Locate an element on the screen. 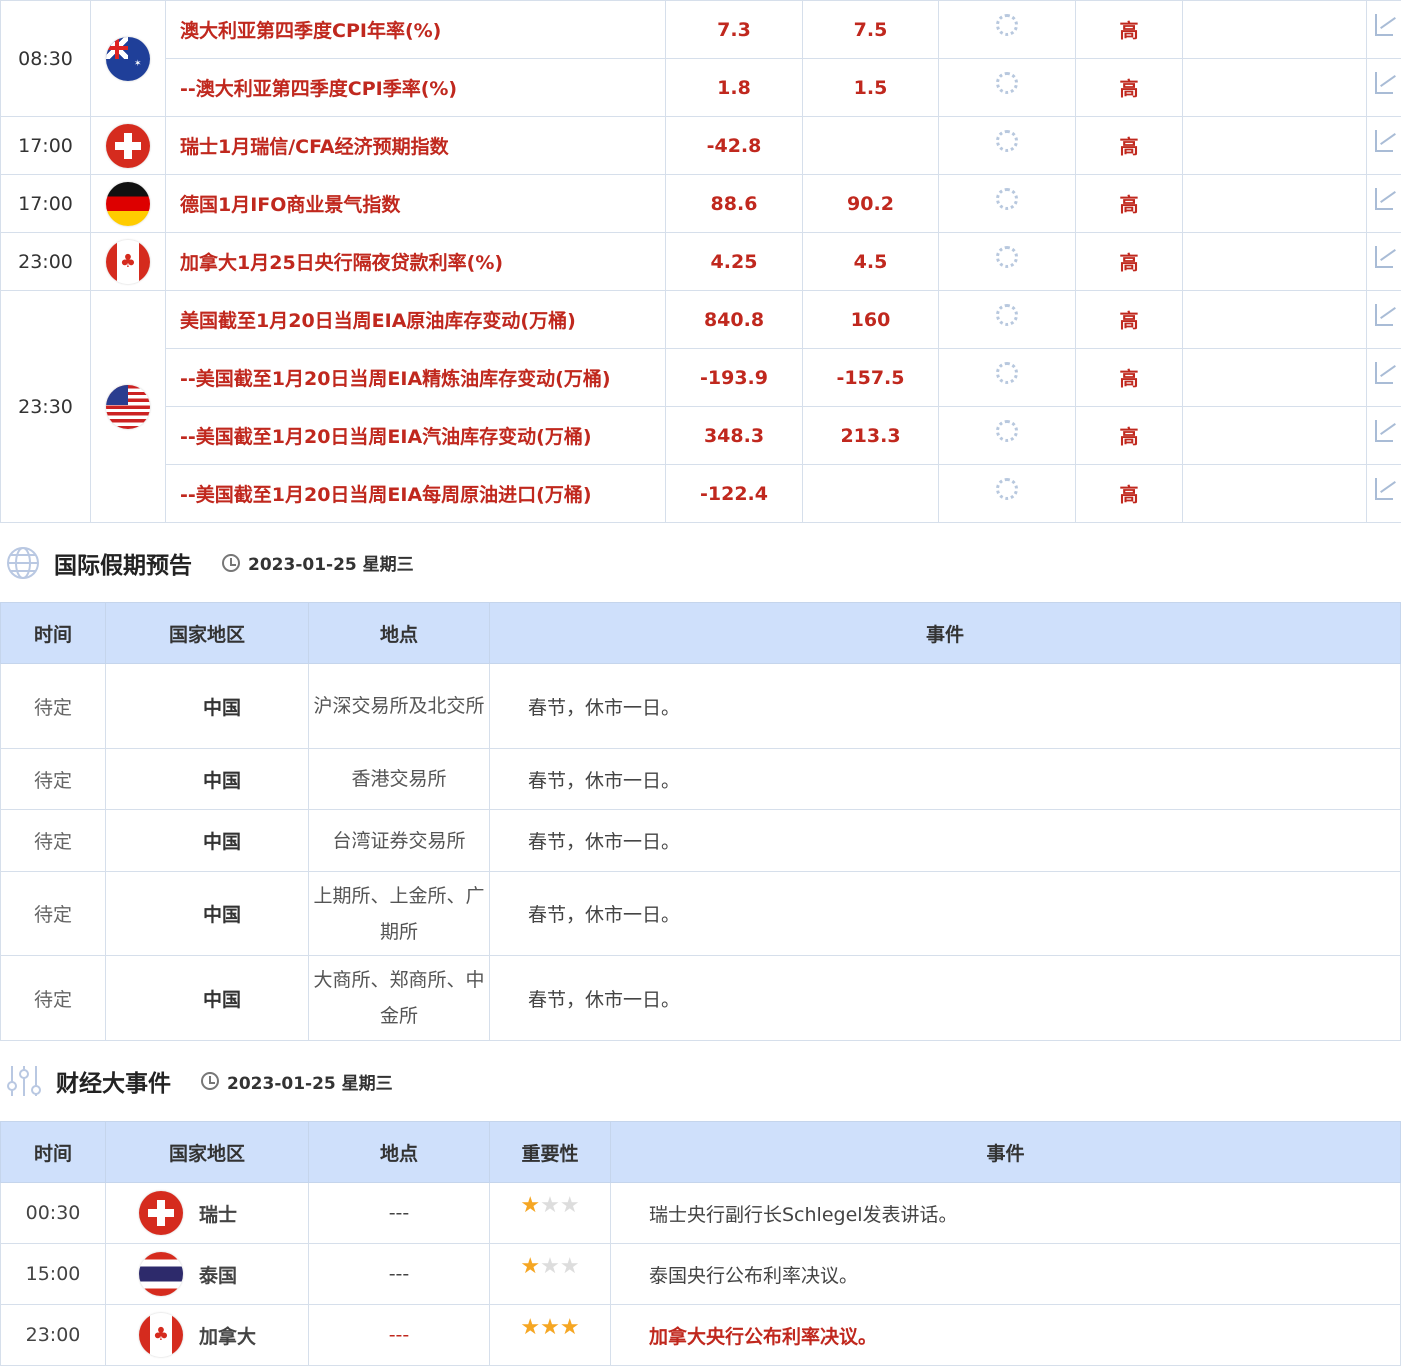 The image size is (1401, 1366). event-cell: 瑞士央行副行长Schlegel发表讲话。 is located at coordinates (1006, 1213).